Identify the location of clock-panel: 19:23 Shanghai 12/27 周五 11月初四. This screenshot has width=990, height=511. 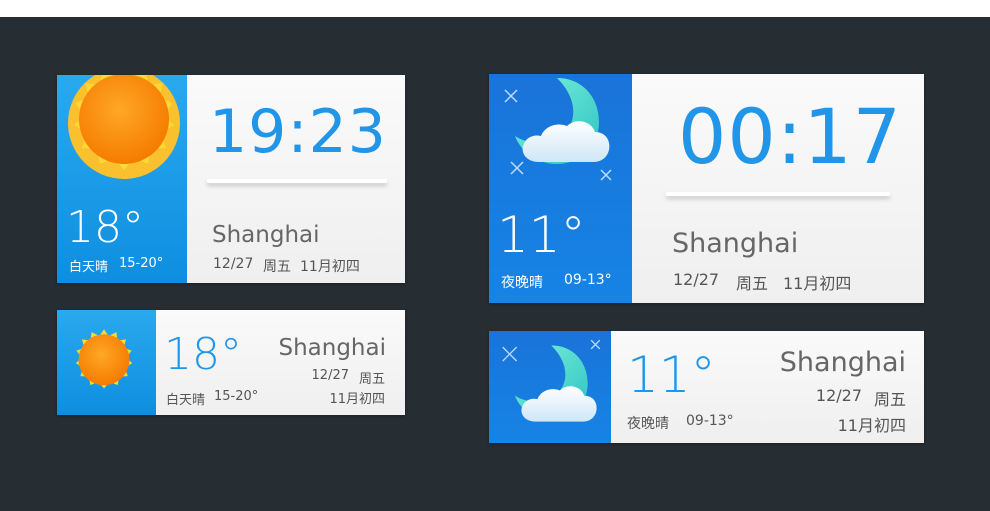
(296, 179).